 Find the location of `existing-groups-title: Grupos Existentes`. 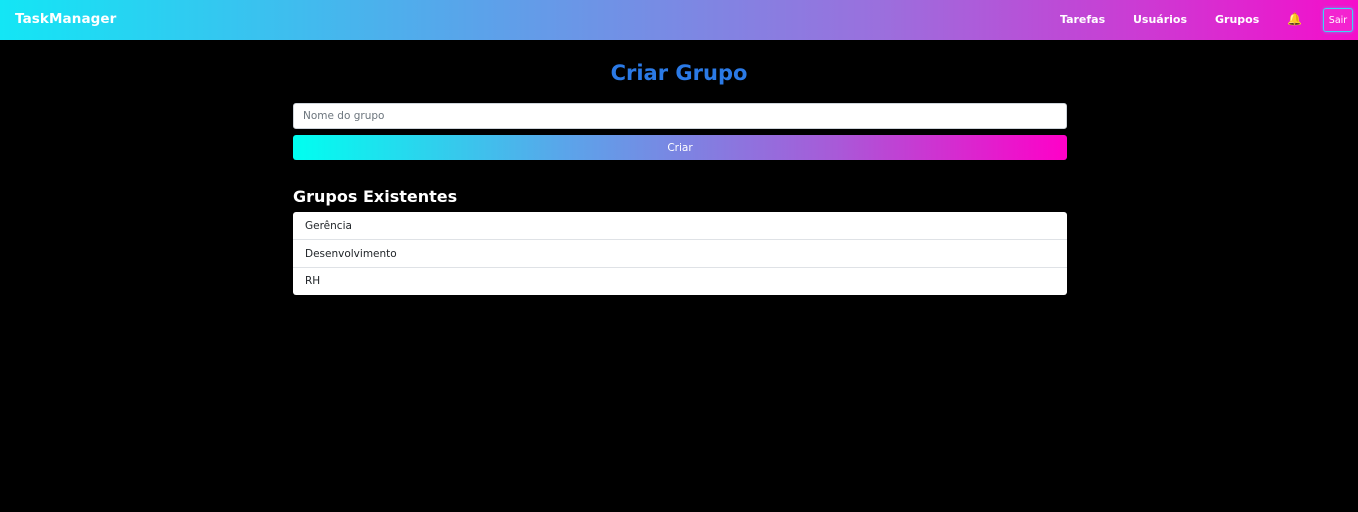

existing-groups-title: Grupos Existentes is located at coordinates (375, 196).